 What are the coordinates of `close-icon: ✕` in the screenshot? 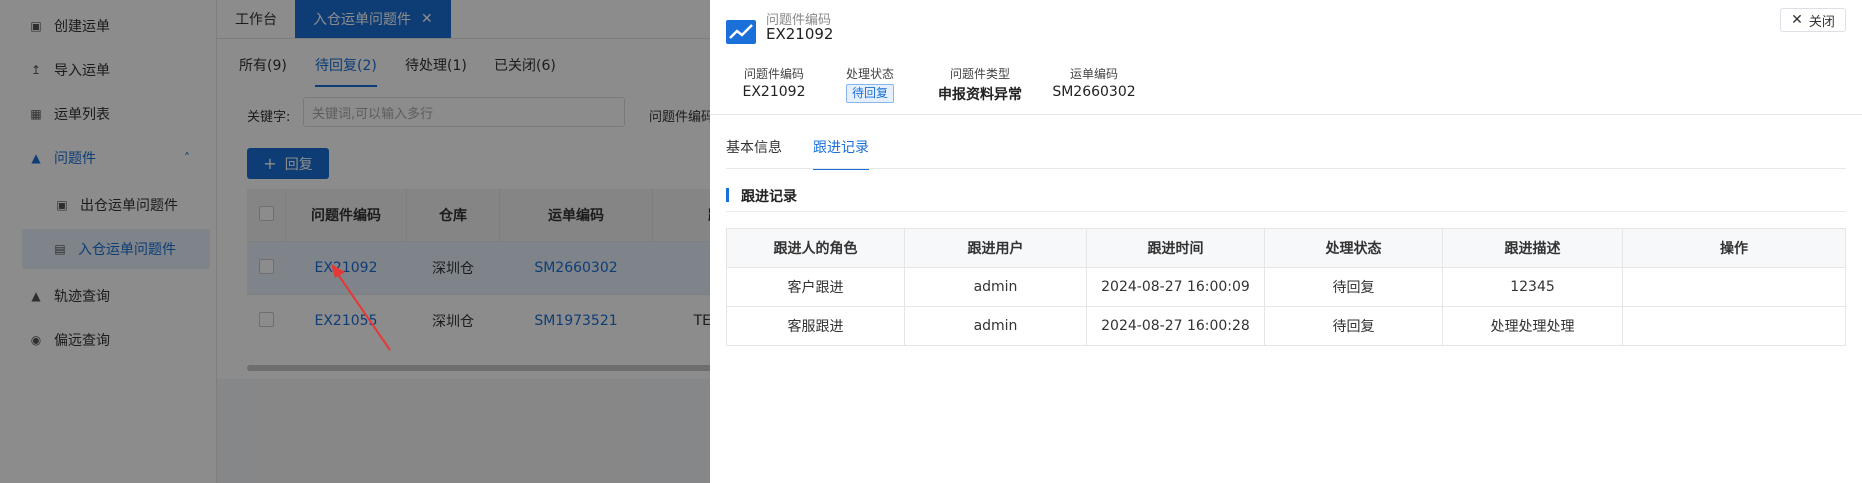 It's located at (1797, 20).